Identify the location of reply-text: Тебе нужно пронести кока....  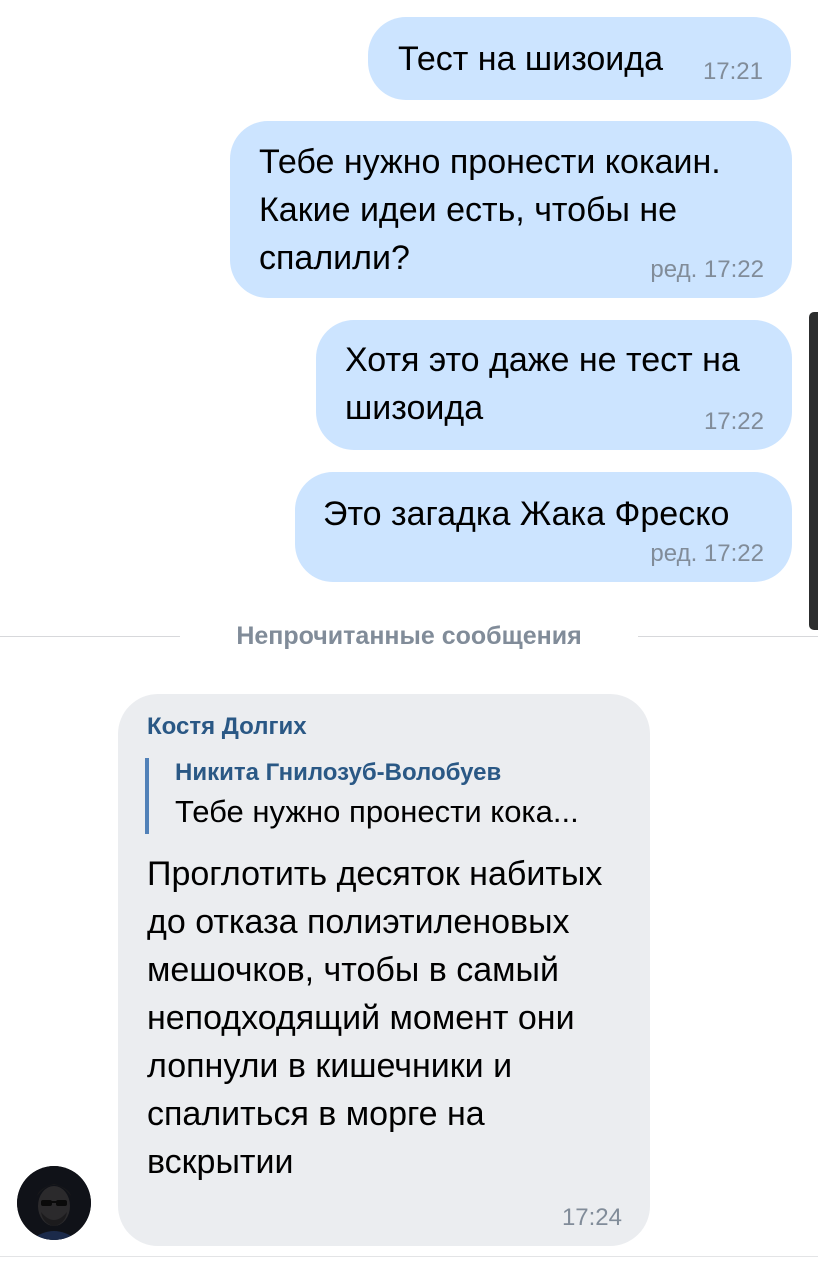
(377, 811).